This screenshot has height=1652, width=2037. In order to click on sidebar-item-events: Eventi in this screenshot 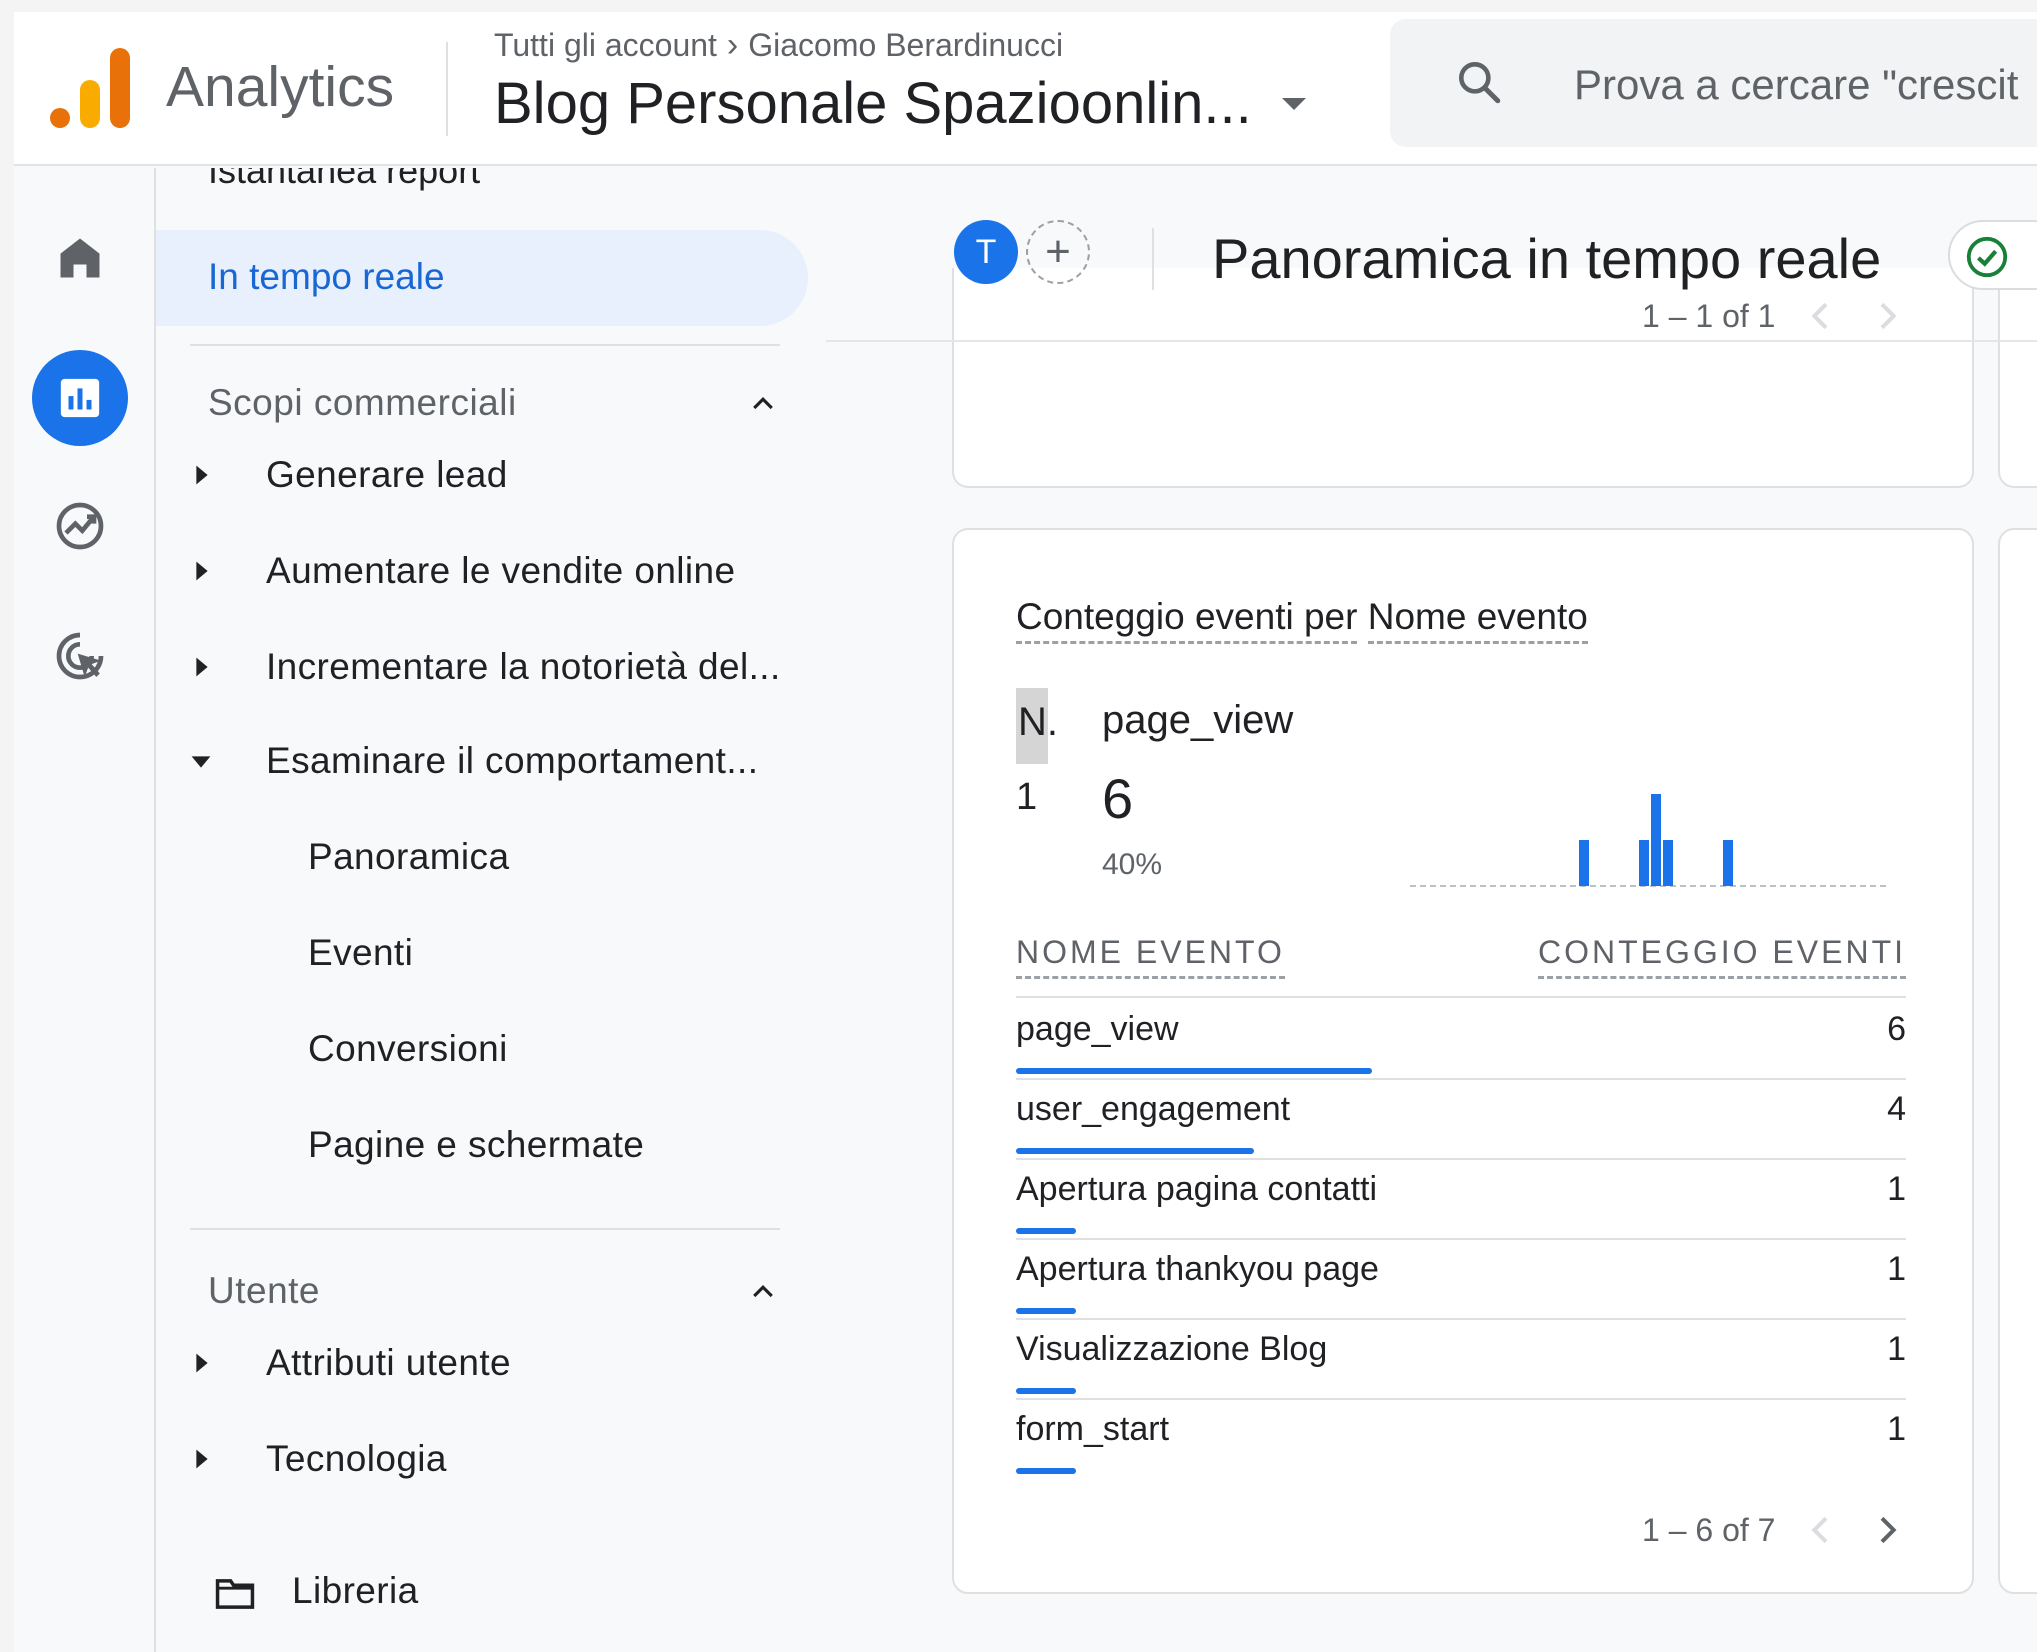, I will do `click(486, 954)`.